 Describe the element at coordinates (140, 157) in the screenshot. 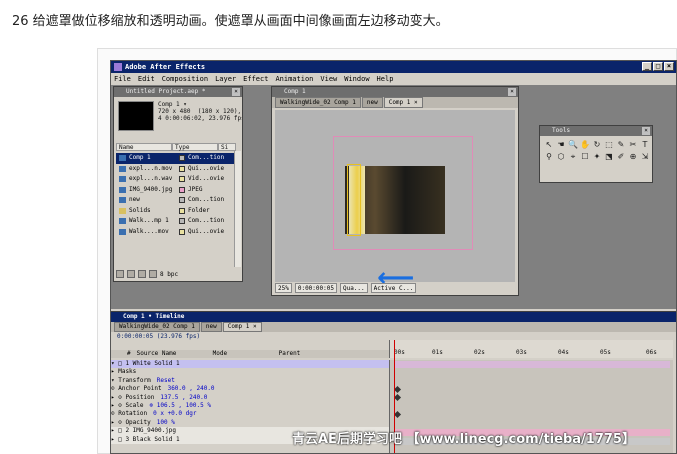

I see `item-name: Comp 1` at that location.